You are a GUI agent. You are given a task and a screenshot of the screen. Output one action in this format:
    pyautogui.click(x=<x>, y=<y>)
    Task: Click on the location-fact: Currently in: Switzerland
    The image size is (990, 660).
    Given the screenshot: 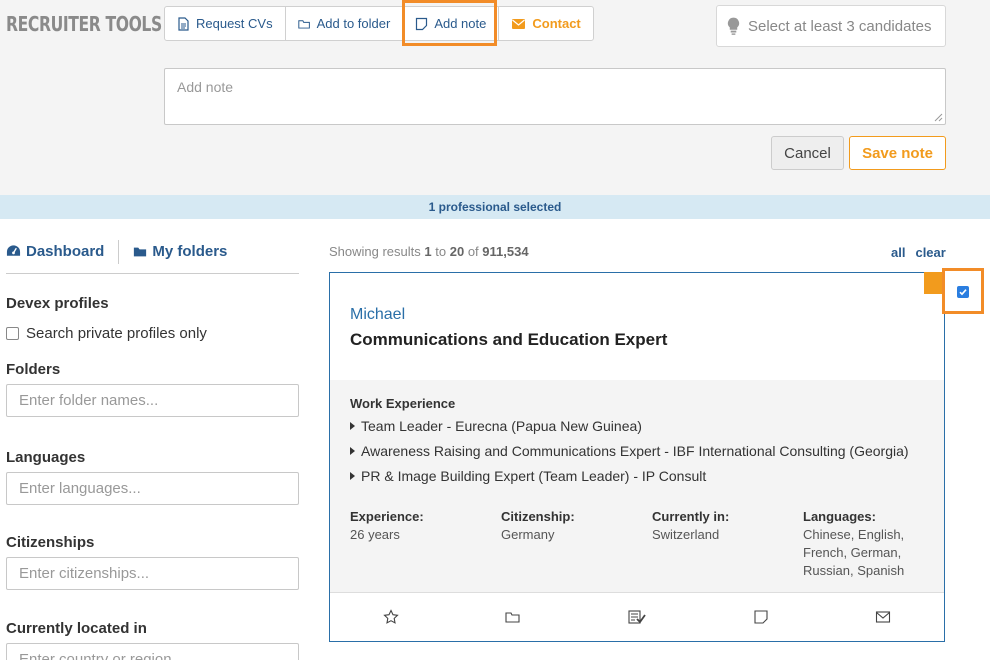 What is the action you would take?
    pyautogui.click(x=691, y=525)
    